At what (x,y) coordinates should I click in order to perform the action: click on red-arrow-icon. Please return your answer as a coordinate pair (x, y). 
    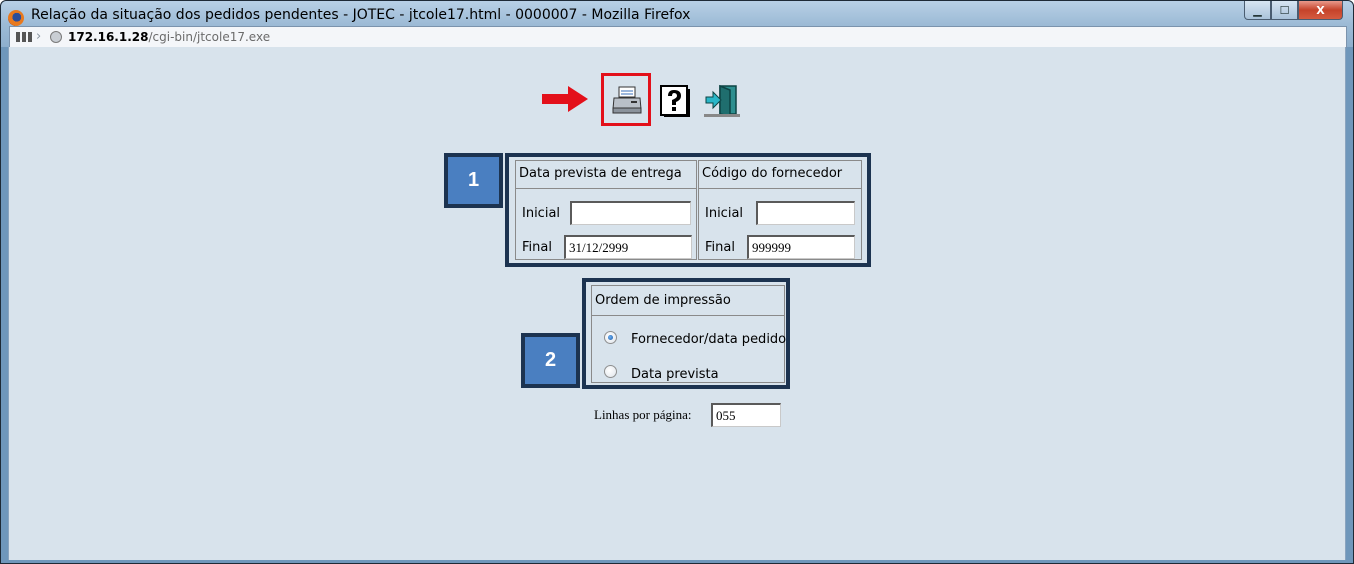
    Looking at the image, I should click on (565, 99).